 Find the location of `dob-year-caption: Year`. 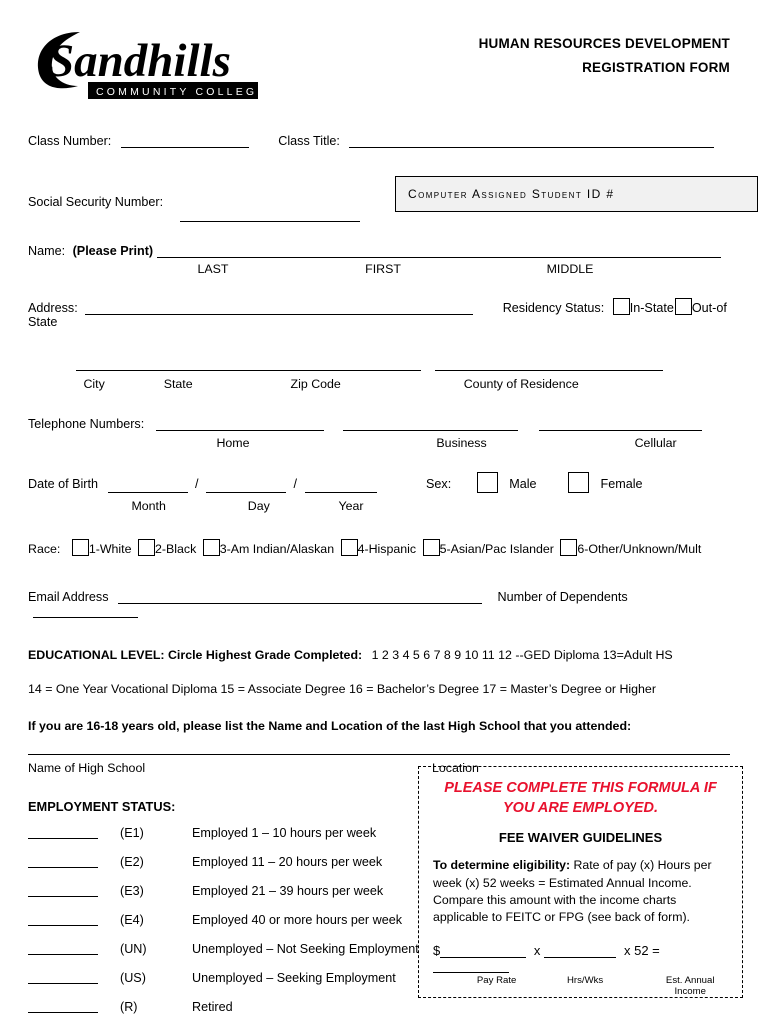

dob-year-caption: Year is located at coordinates (351, 506).